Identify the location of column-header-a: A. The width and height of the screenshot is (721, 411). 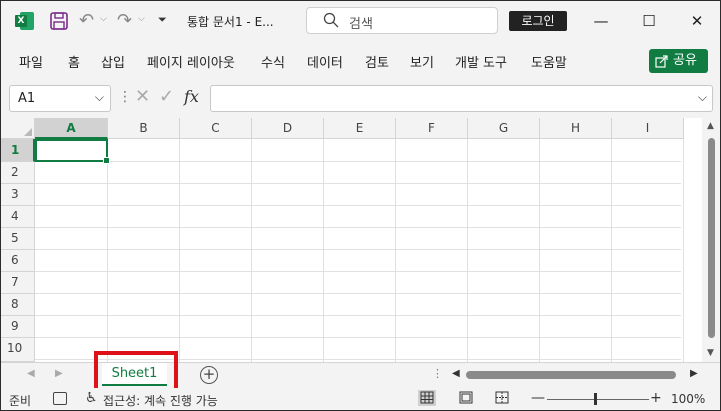
(71, 128).